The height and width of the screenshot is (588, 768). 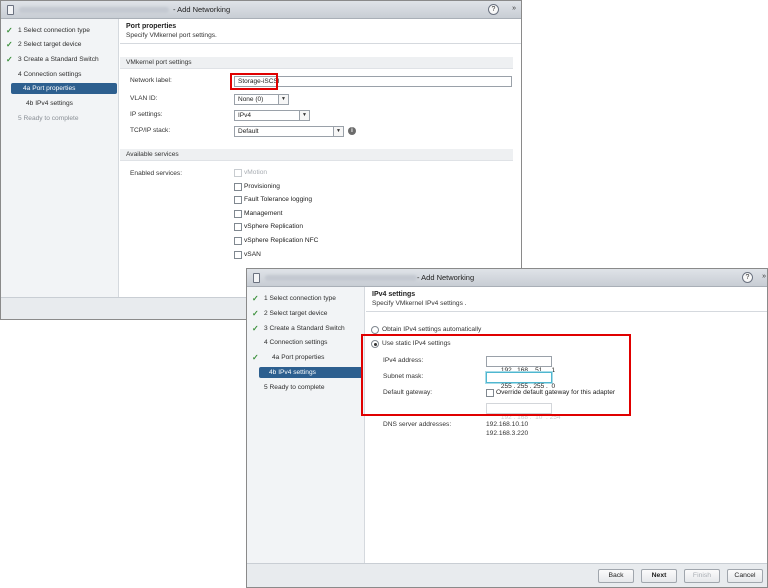 I want to click on vsphere-replication-nfc-checkbox, so click(x=238, y=241).